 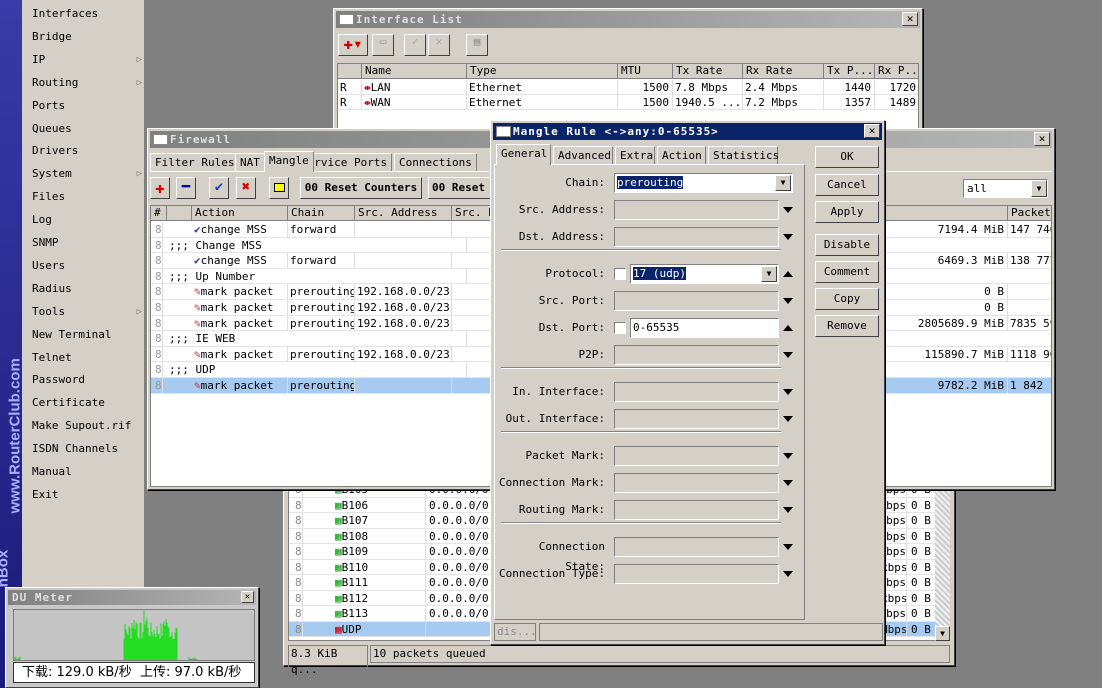 I want to click on tab-action: Action, so click(x=681, y=155).